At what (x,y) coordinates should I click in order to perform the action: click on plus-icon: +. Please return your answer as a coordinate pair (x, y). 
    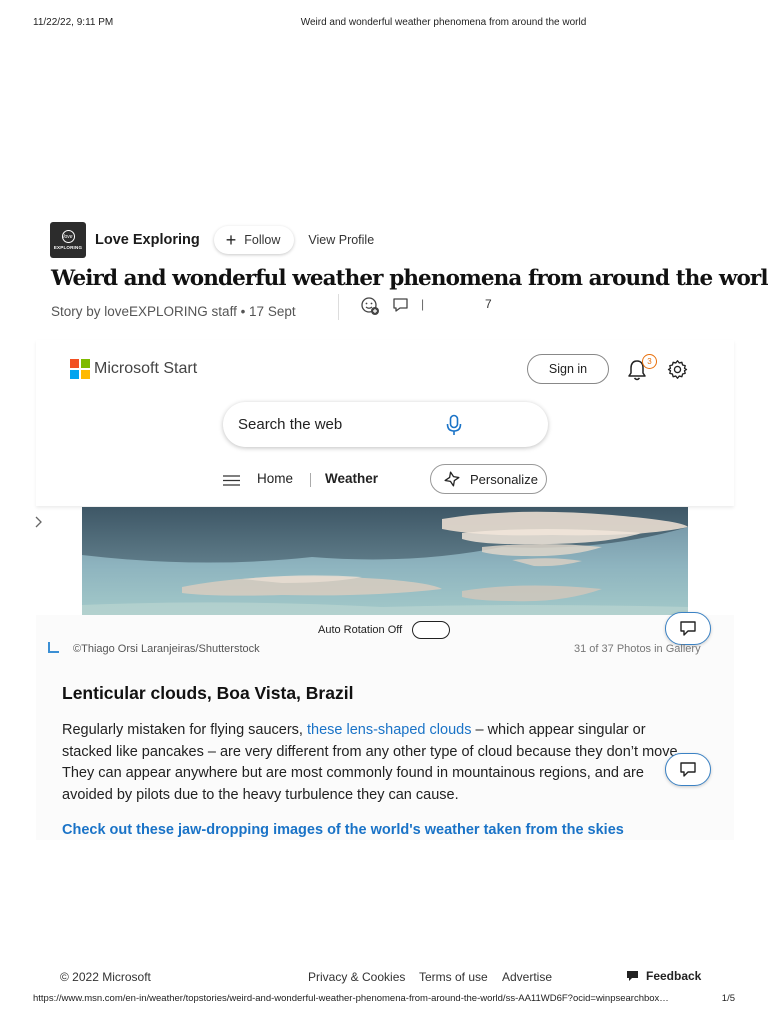
    Looking at the image, I should click on (231, 240).